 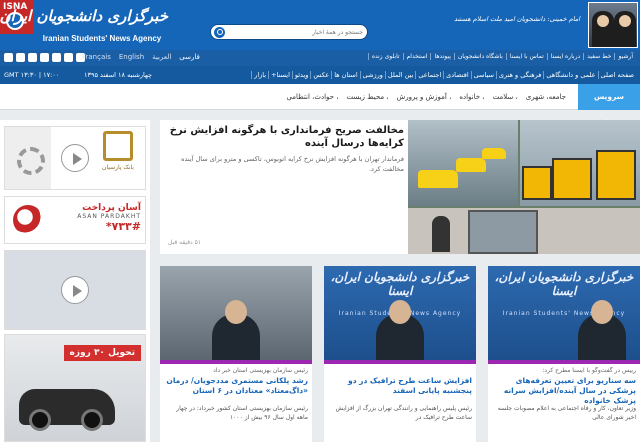 I want to click on brand-name-persian: خبرگزاری دانشجویان ایران، ایسنا, so click(x=84, y=16).